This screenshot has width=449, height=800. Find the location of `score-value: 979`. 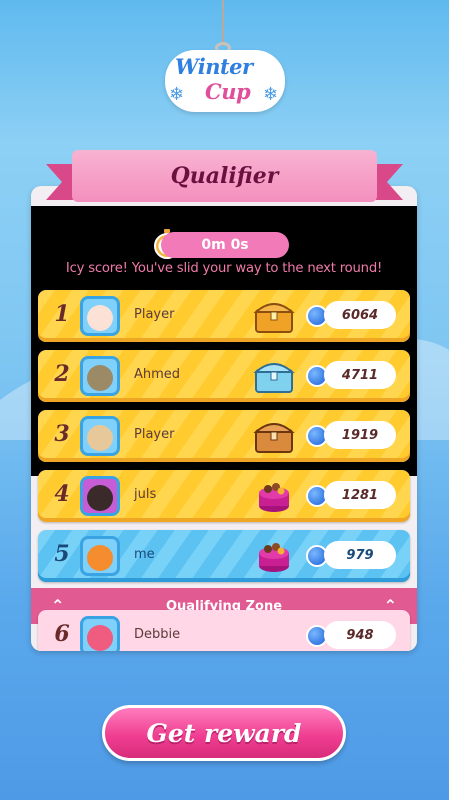

score-value: 979 is located at coordinates (360, 555).